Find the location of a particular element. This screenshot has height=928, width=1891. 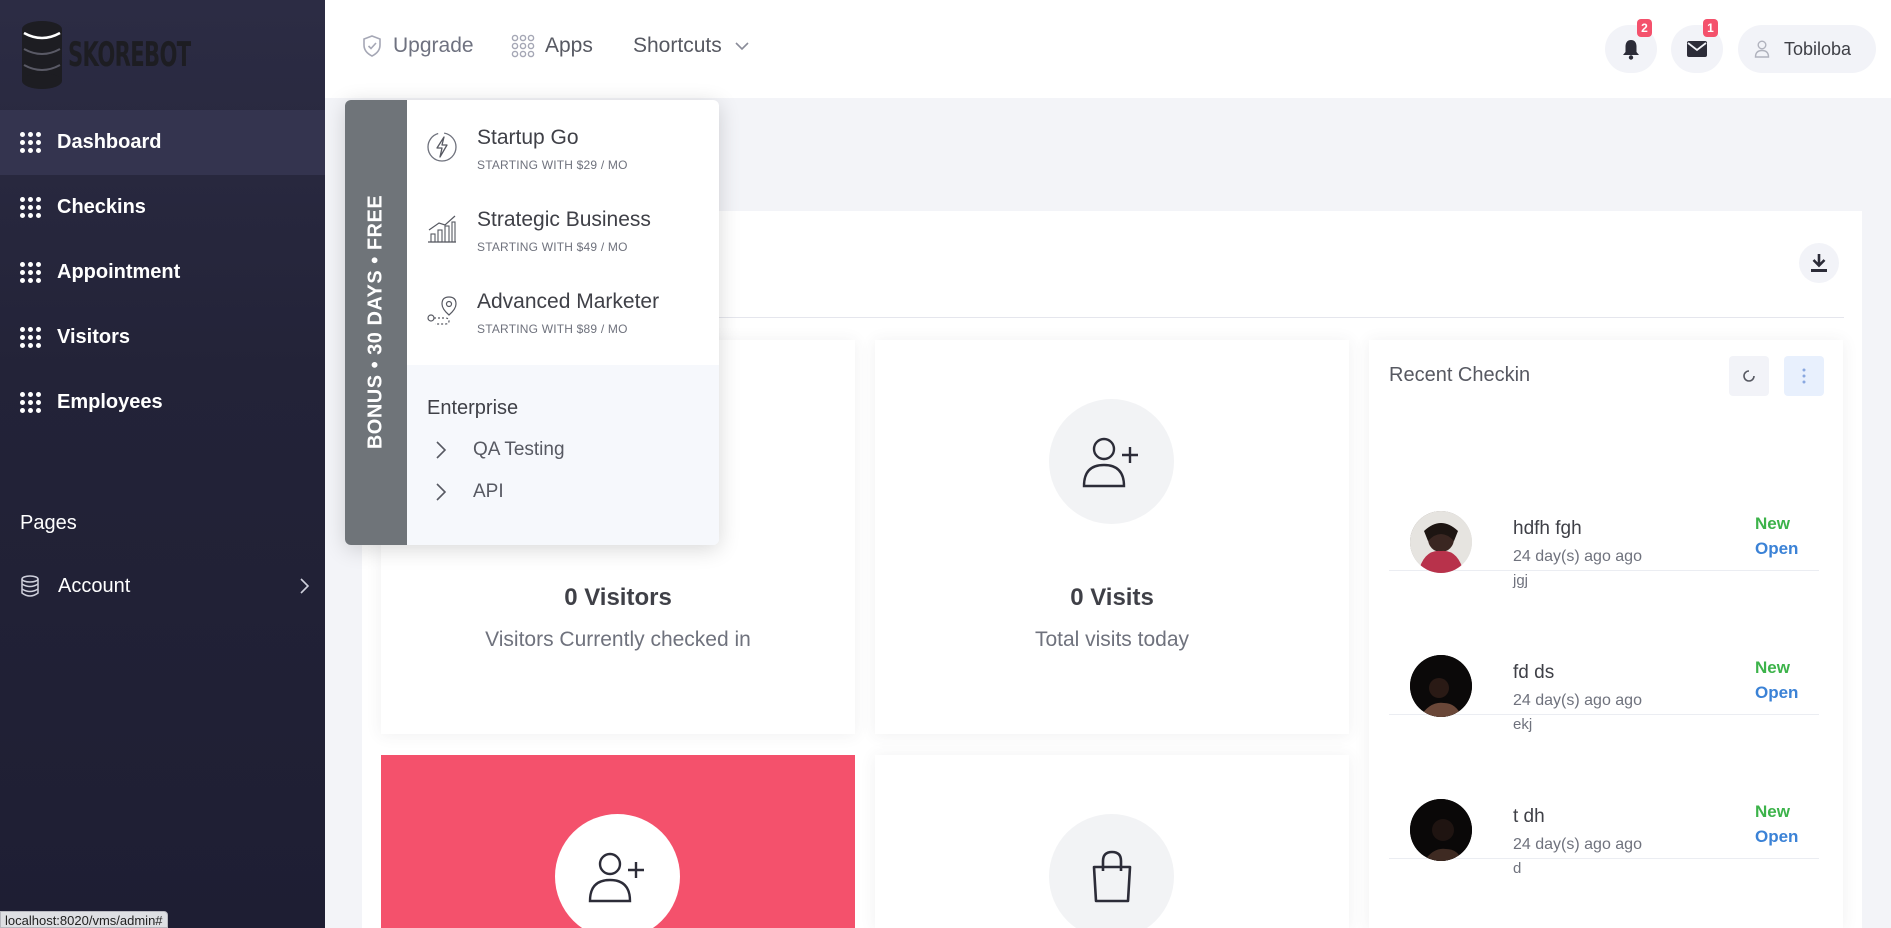

bag-icon-circle is located at coordinates (1111, 871).